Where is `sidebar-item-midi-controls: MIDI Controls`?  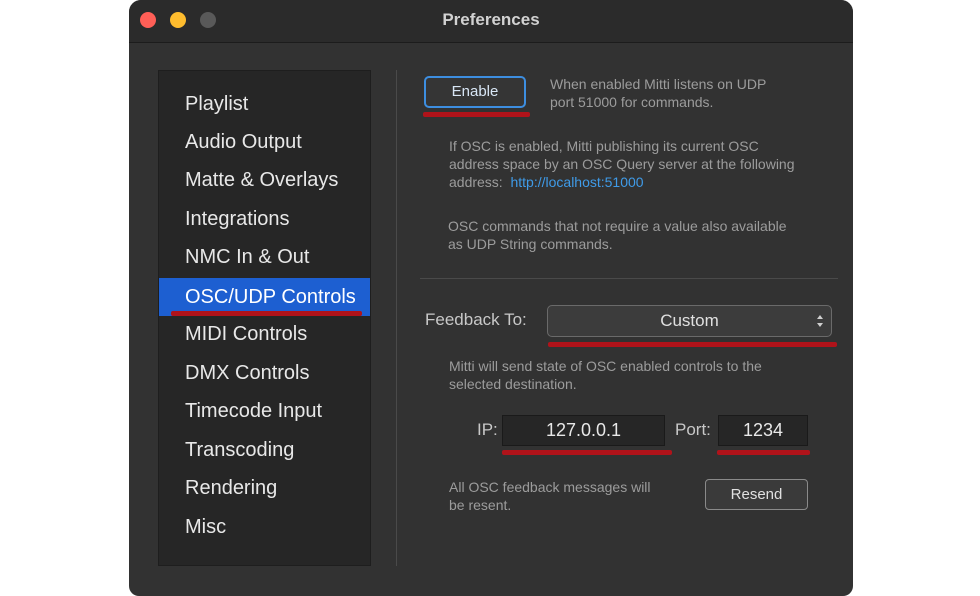
sidebar-item-midi-controls: MIDI Controls is located at coordinates (264, 334).